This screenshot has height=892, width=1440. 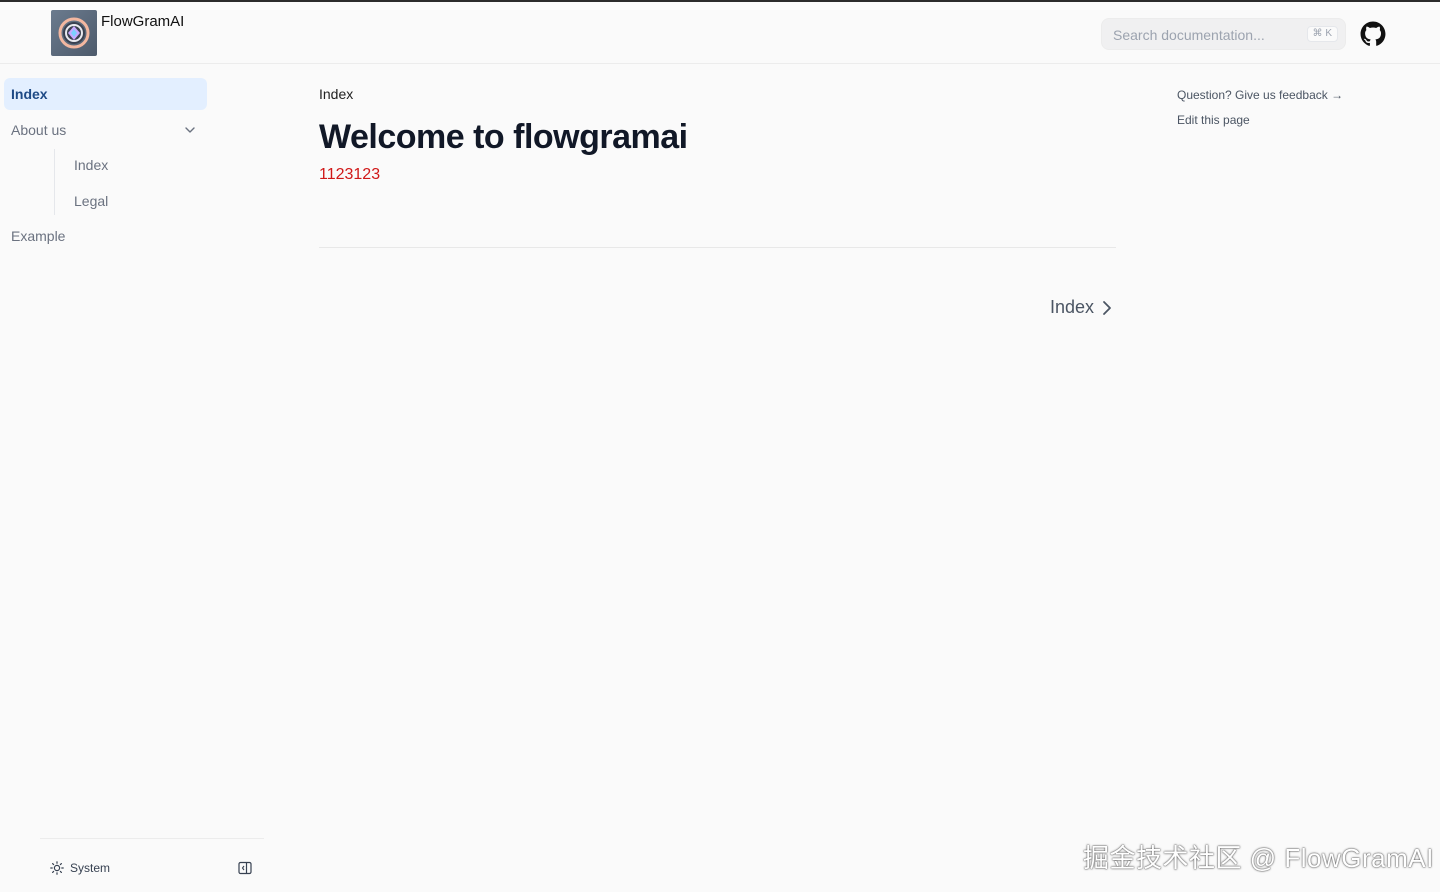 What do you see at coordinates (142, 21) in the screenshot?
I see `brand-name: FlowGramAI` at bounding box center [142, 21].